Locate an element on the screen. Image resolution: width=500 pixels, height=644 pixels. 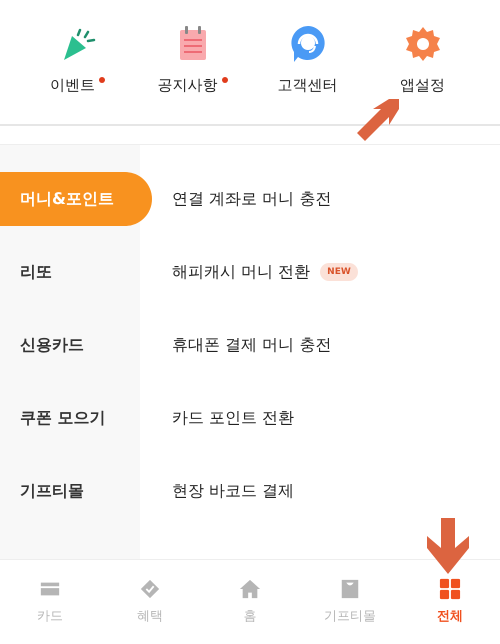
sidebar-tab: 기프티몰 is located at coordinates (70, 491).